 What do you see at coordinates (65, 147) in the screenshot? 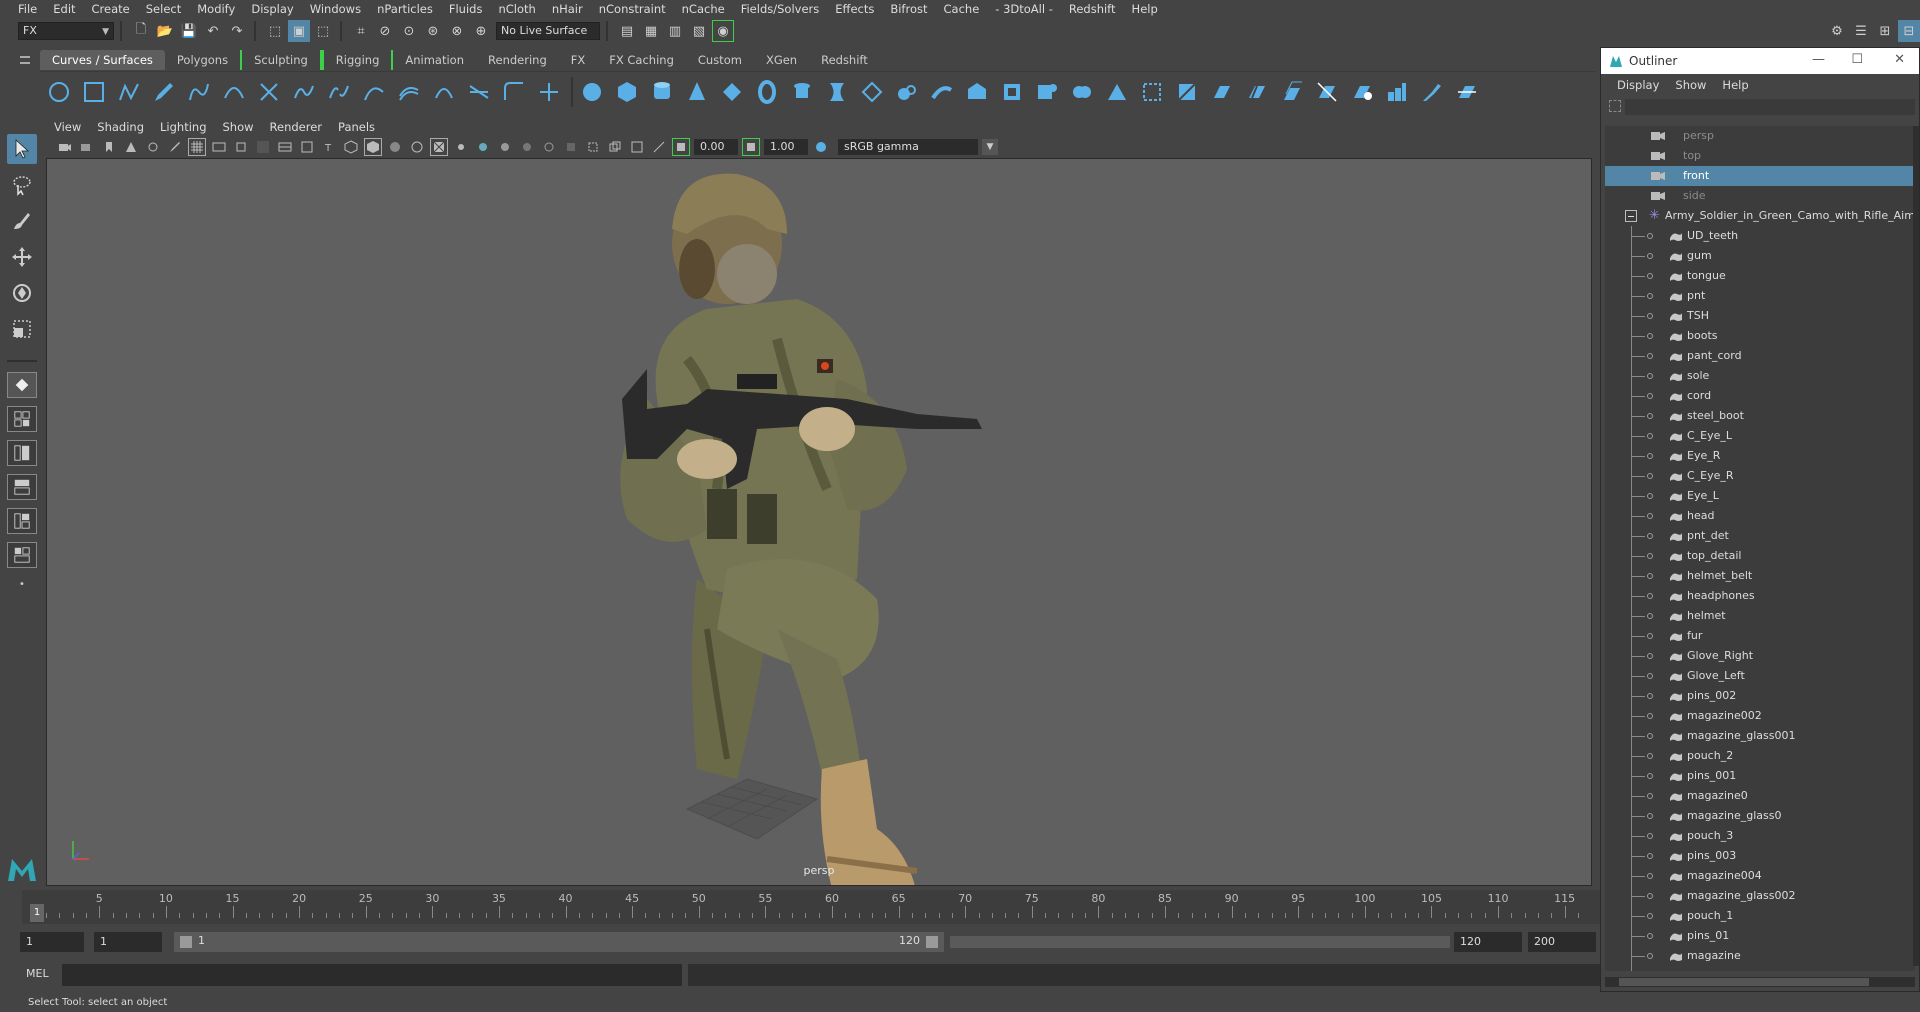
I see `camera-icon` at bounding box center [65, 147].